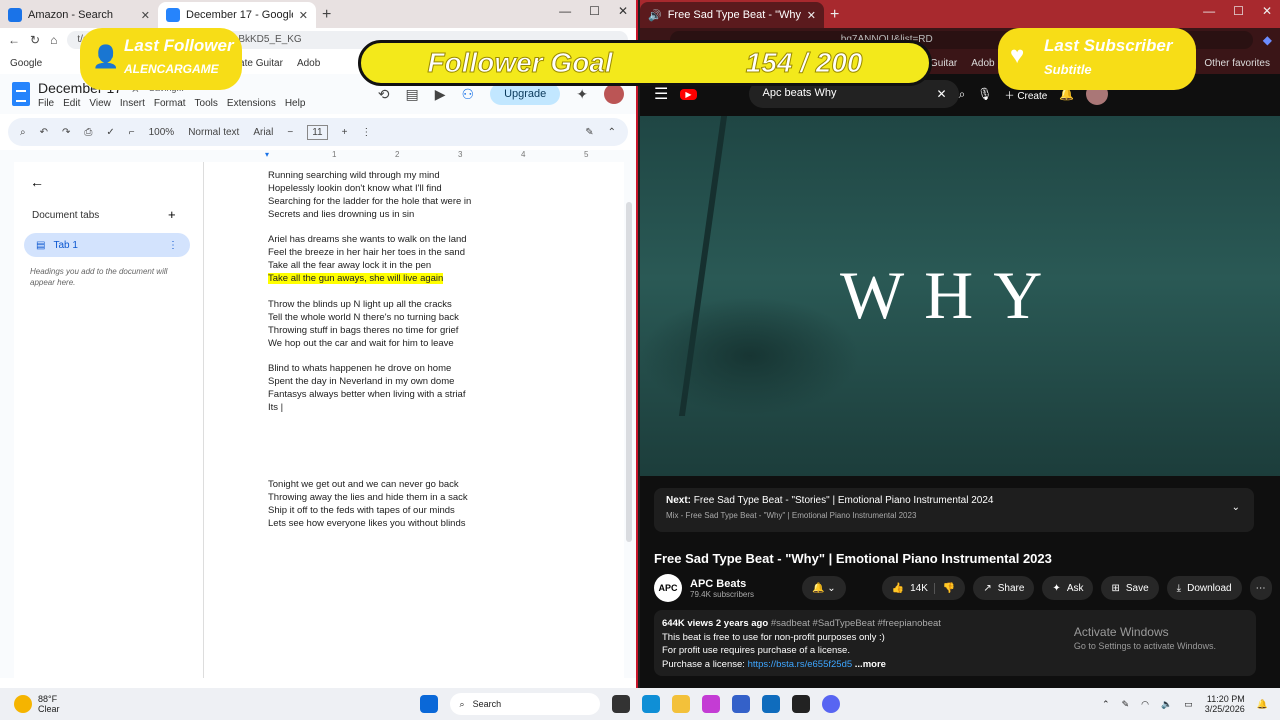 The image size is (1280, 720). Describe the element at coordinates (1068, 588) in the screenshot. I see `ask-button: ✦ Ask` at that location.